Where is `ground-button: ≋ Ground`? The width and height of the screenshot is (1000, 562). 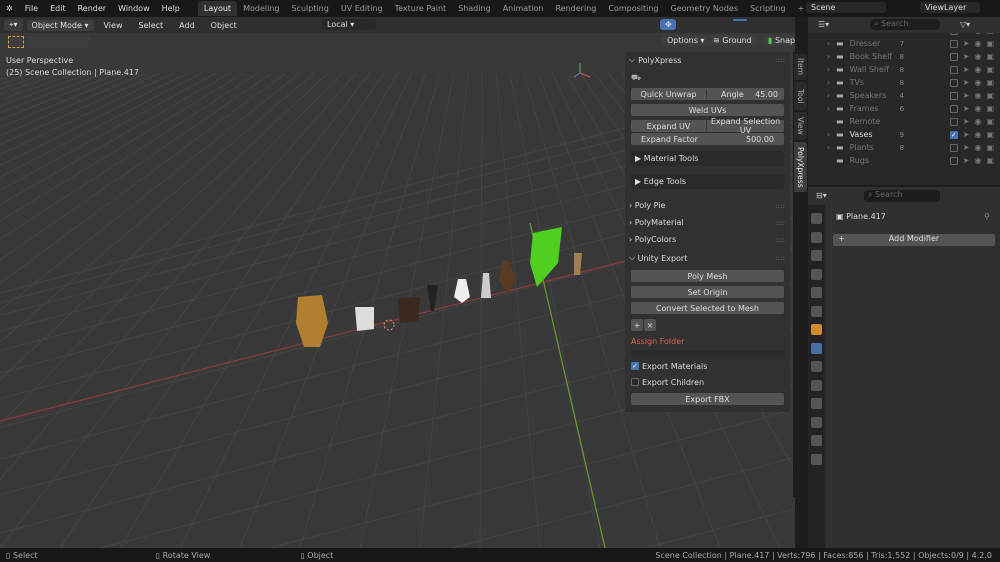
ground-button: ≋ Ground is located at coordinates (732, 40).